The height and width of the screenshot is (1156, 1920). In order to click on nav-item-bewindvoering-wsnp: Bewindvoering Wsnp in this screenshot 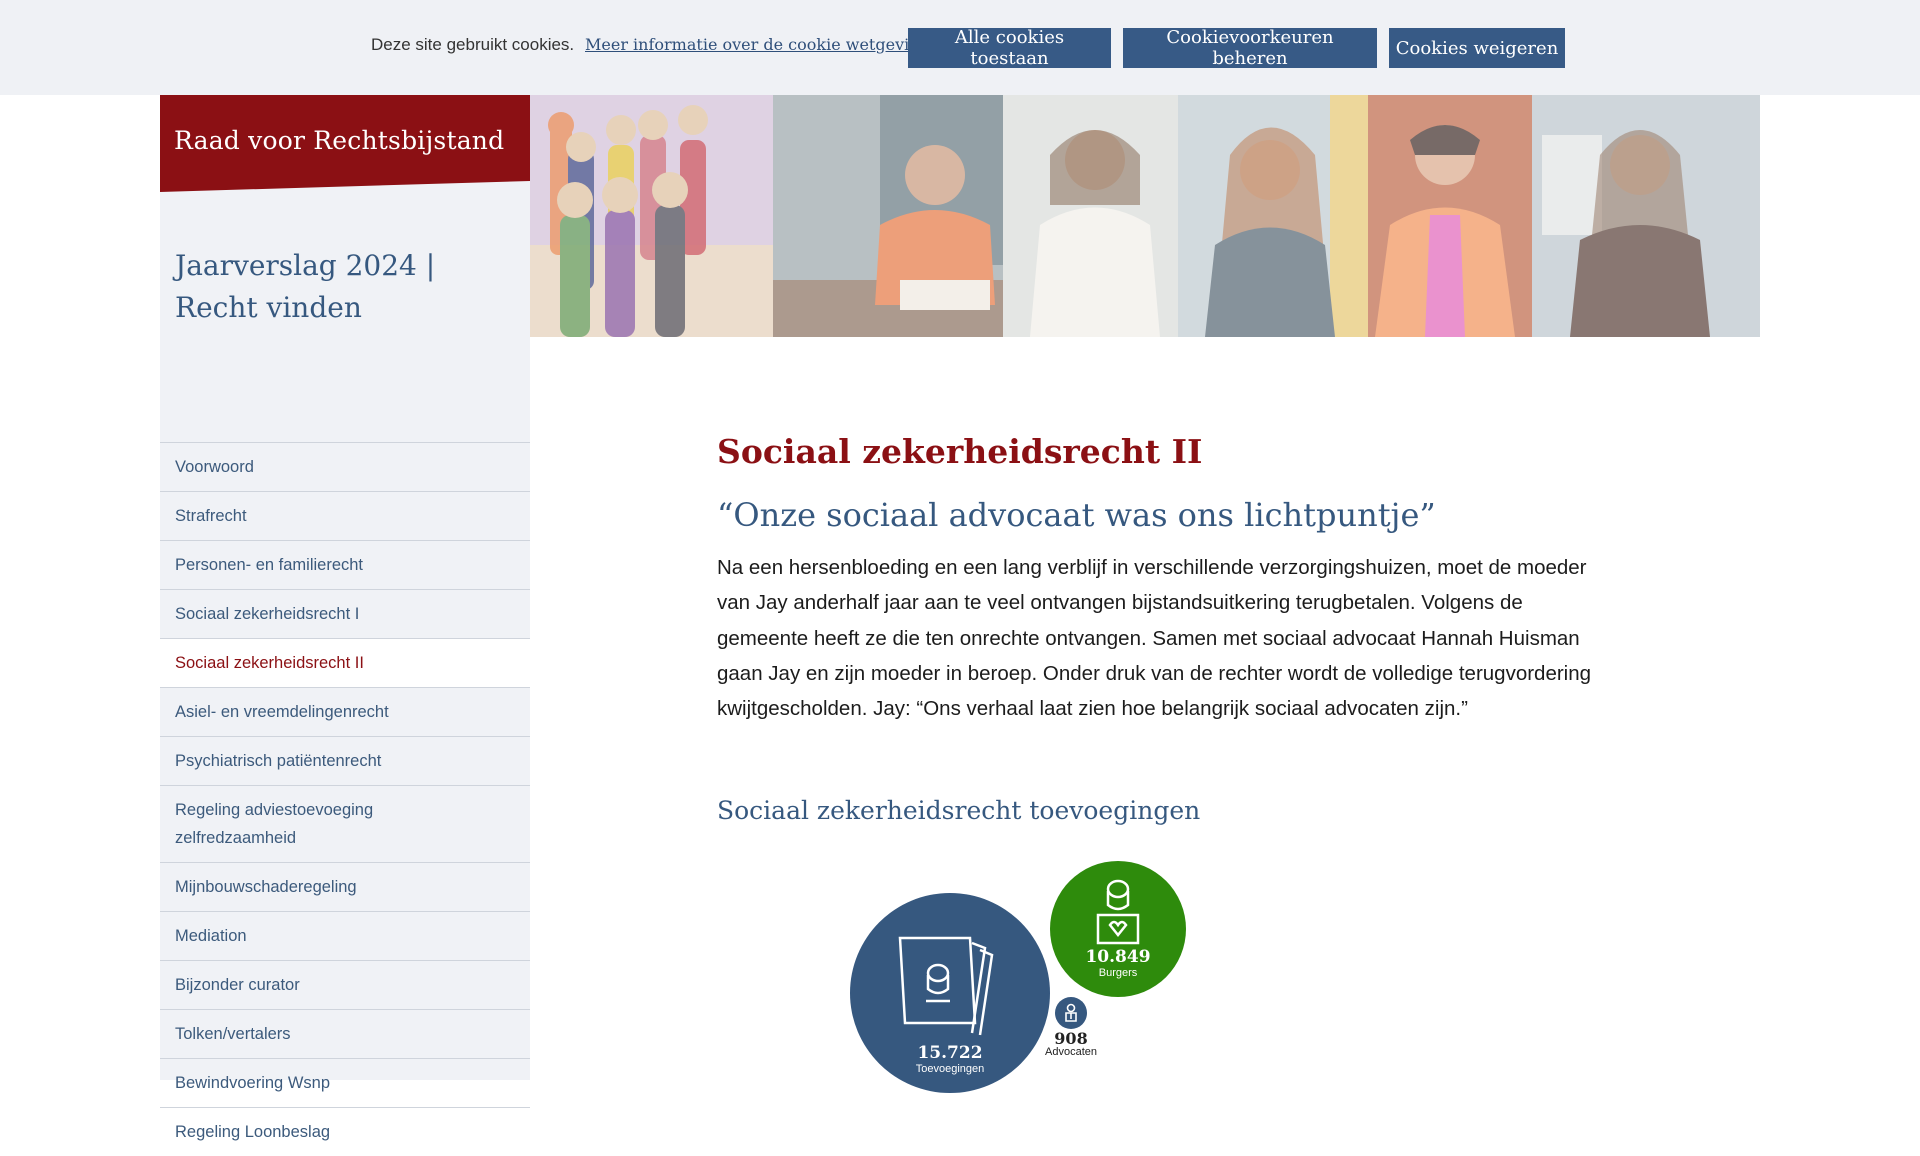, I will do `click(345, 1082)`.